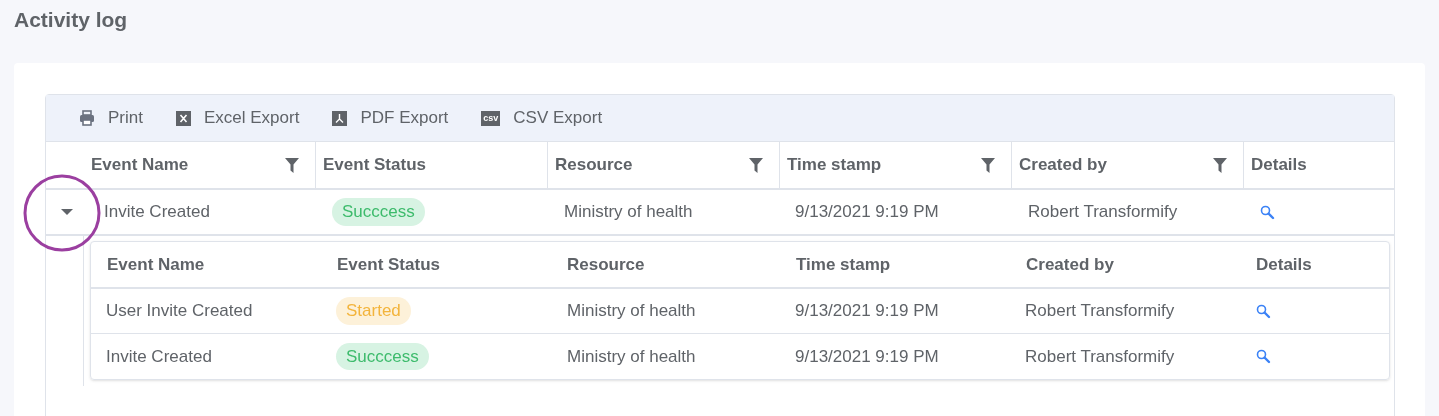 The width and height of the screenshot is (1439, 416). Describe the element at coordinates (67, 212) in the screenshot. I see `caret-down-icon` at that location.